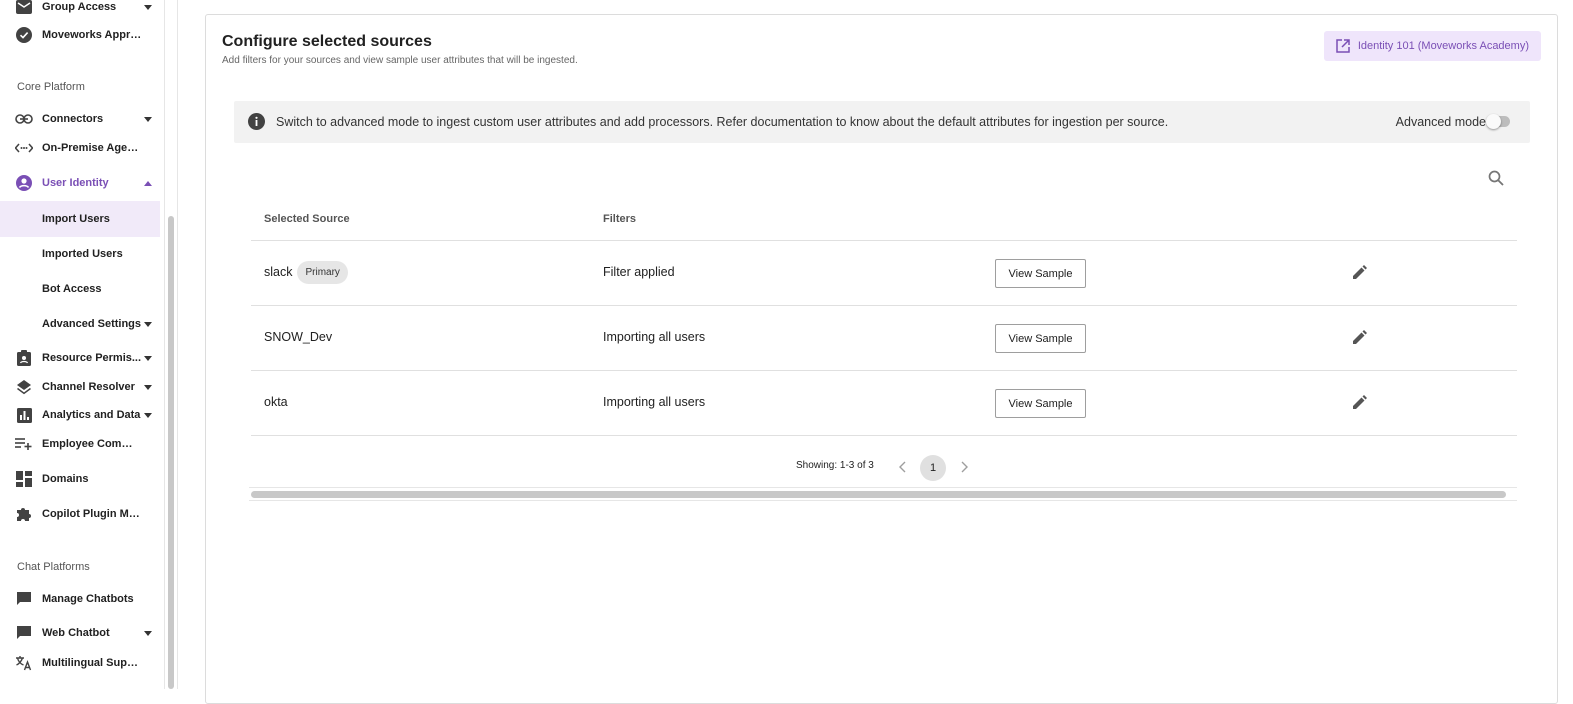 The height and width of the screenshot is (704, 1573). Describe the element at coordinates (88, 599) in the screenshot. I see `sidebar-item-label: Manage Chatbots` at that location.